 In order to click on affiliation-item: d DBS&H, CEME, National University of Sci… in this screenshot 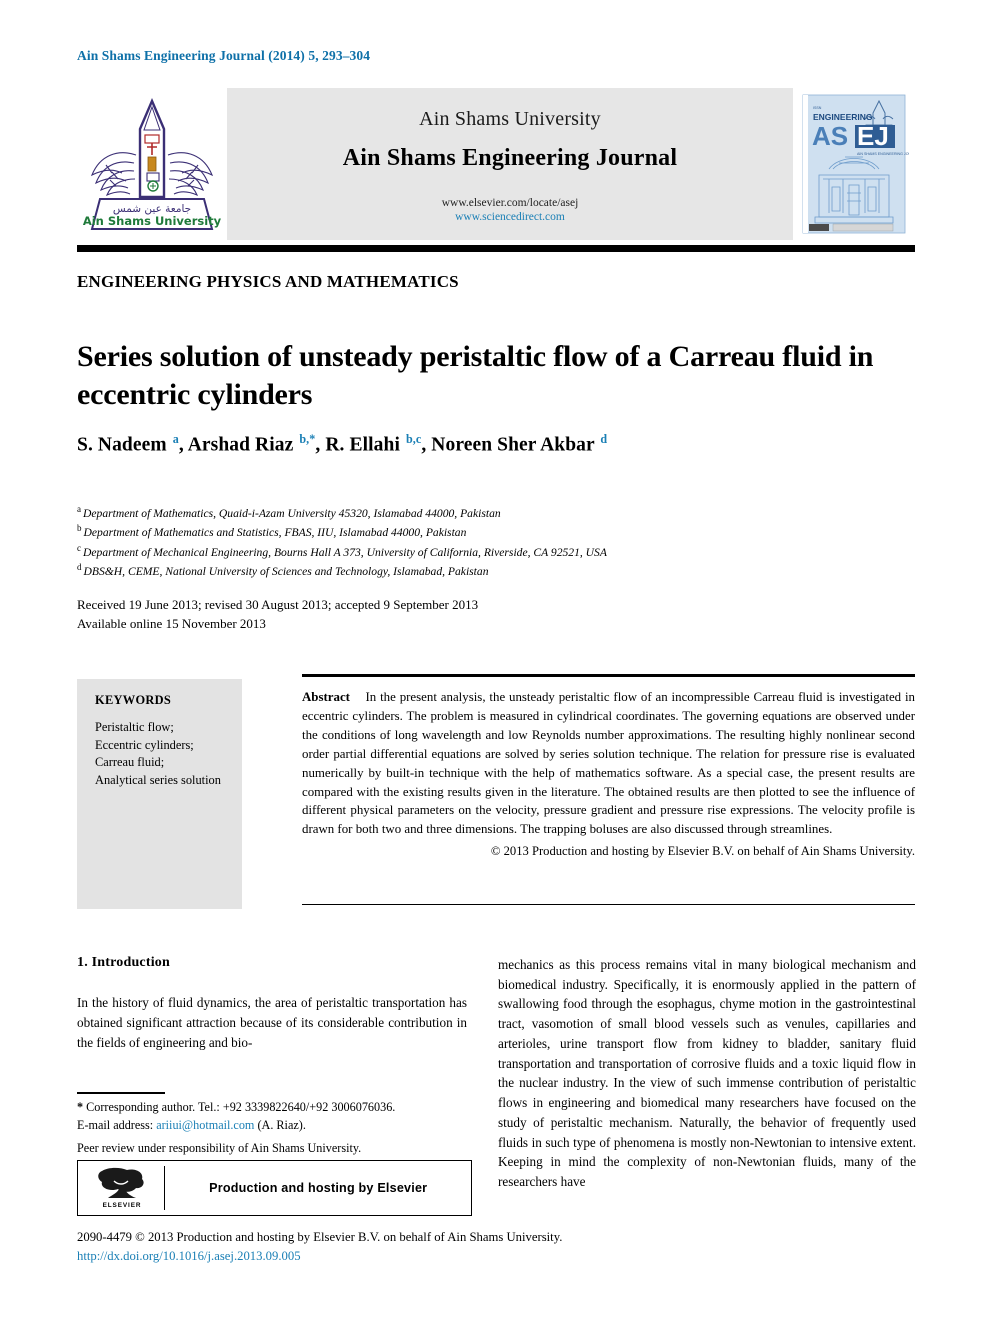, I will do `click(497, 570)`.